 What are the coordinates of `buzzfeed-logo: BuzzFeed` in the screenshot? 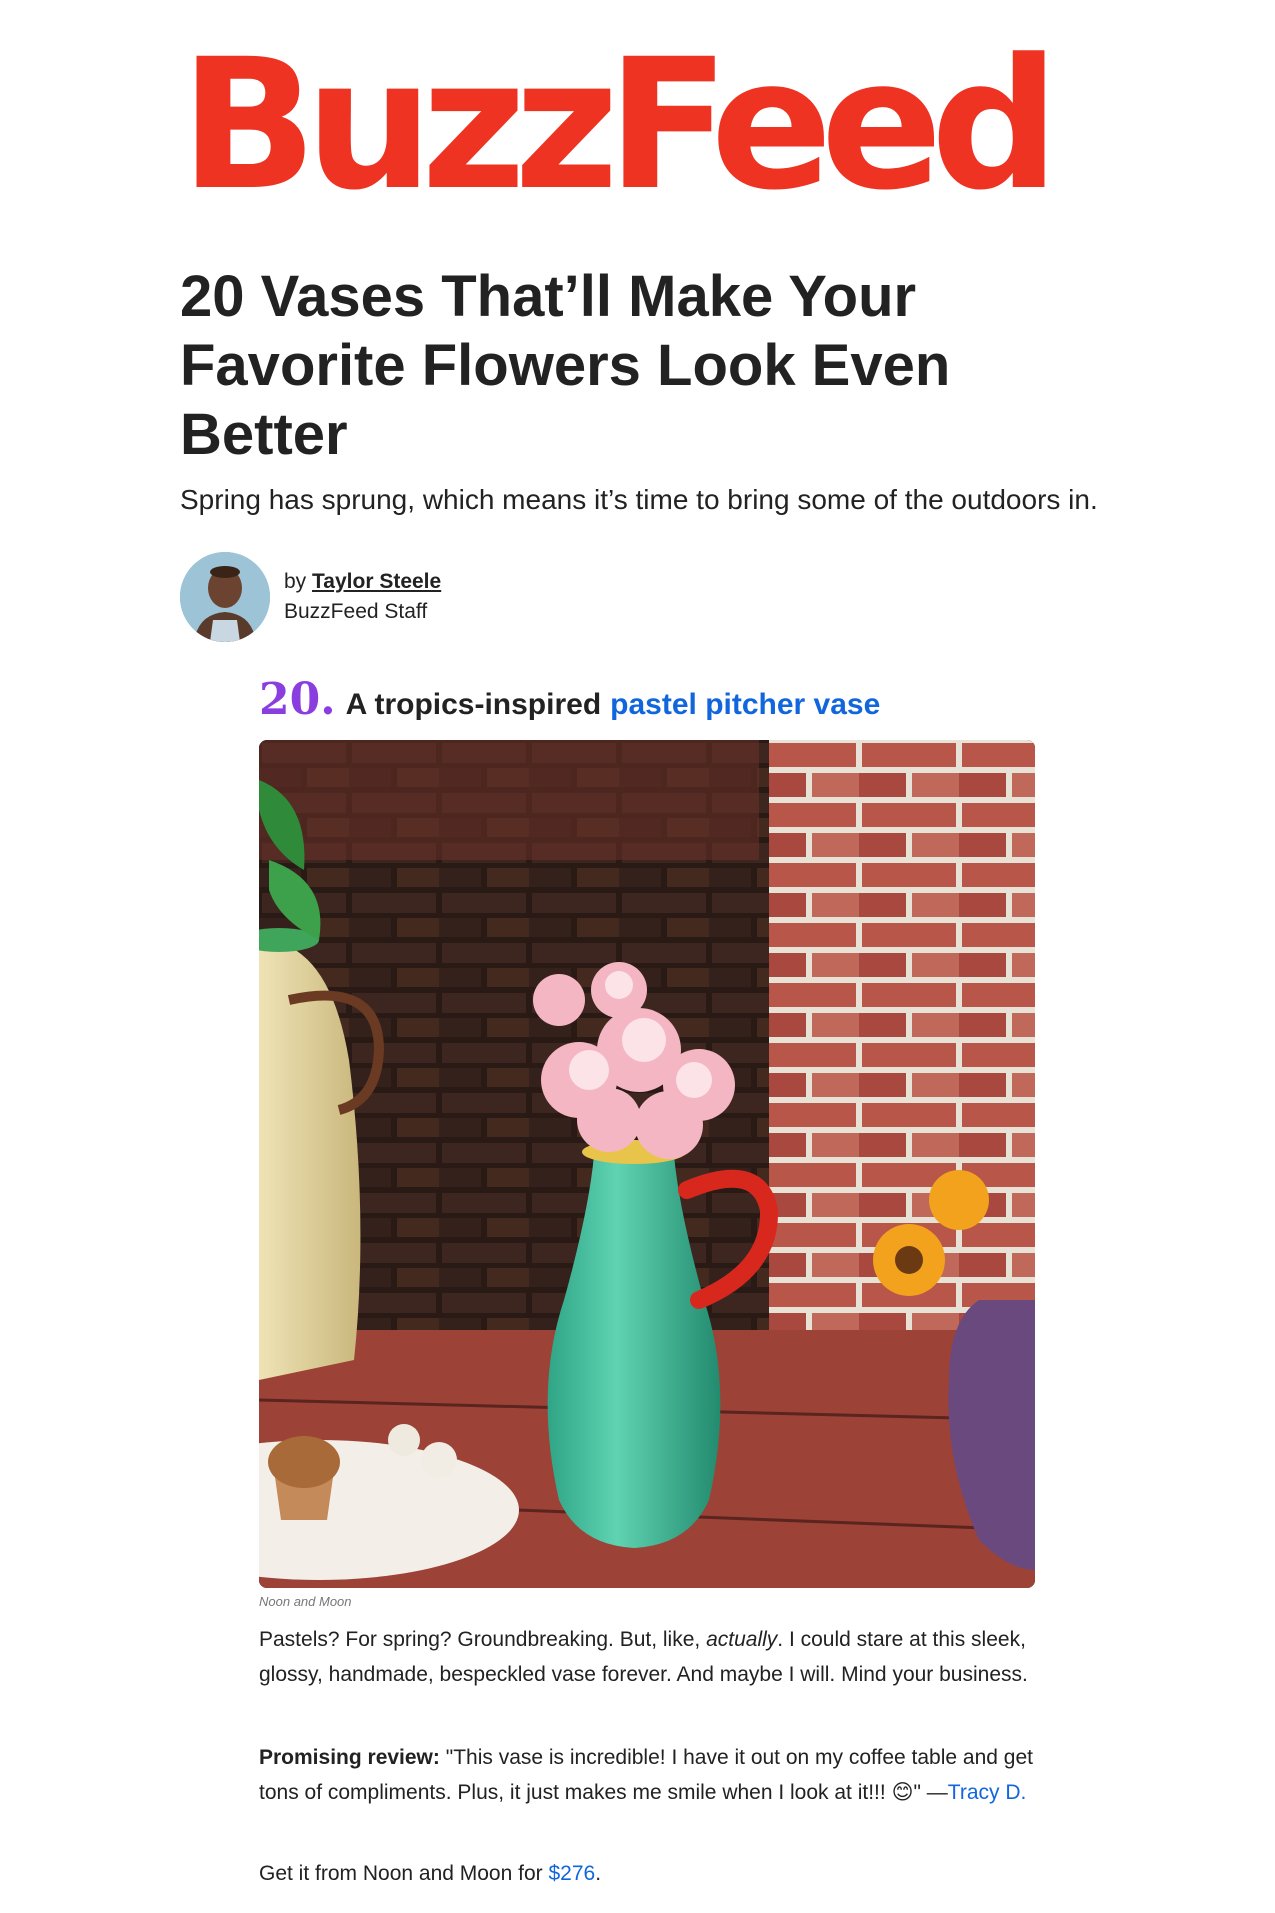 It's located at (620, 126).